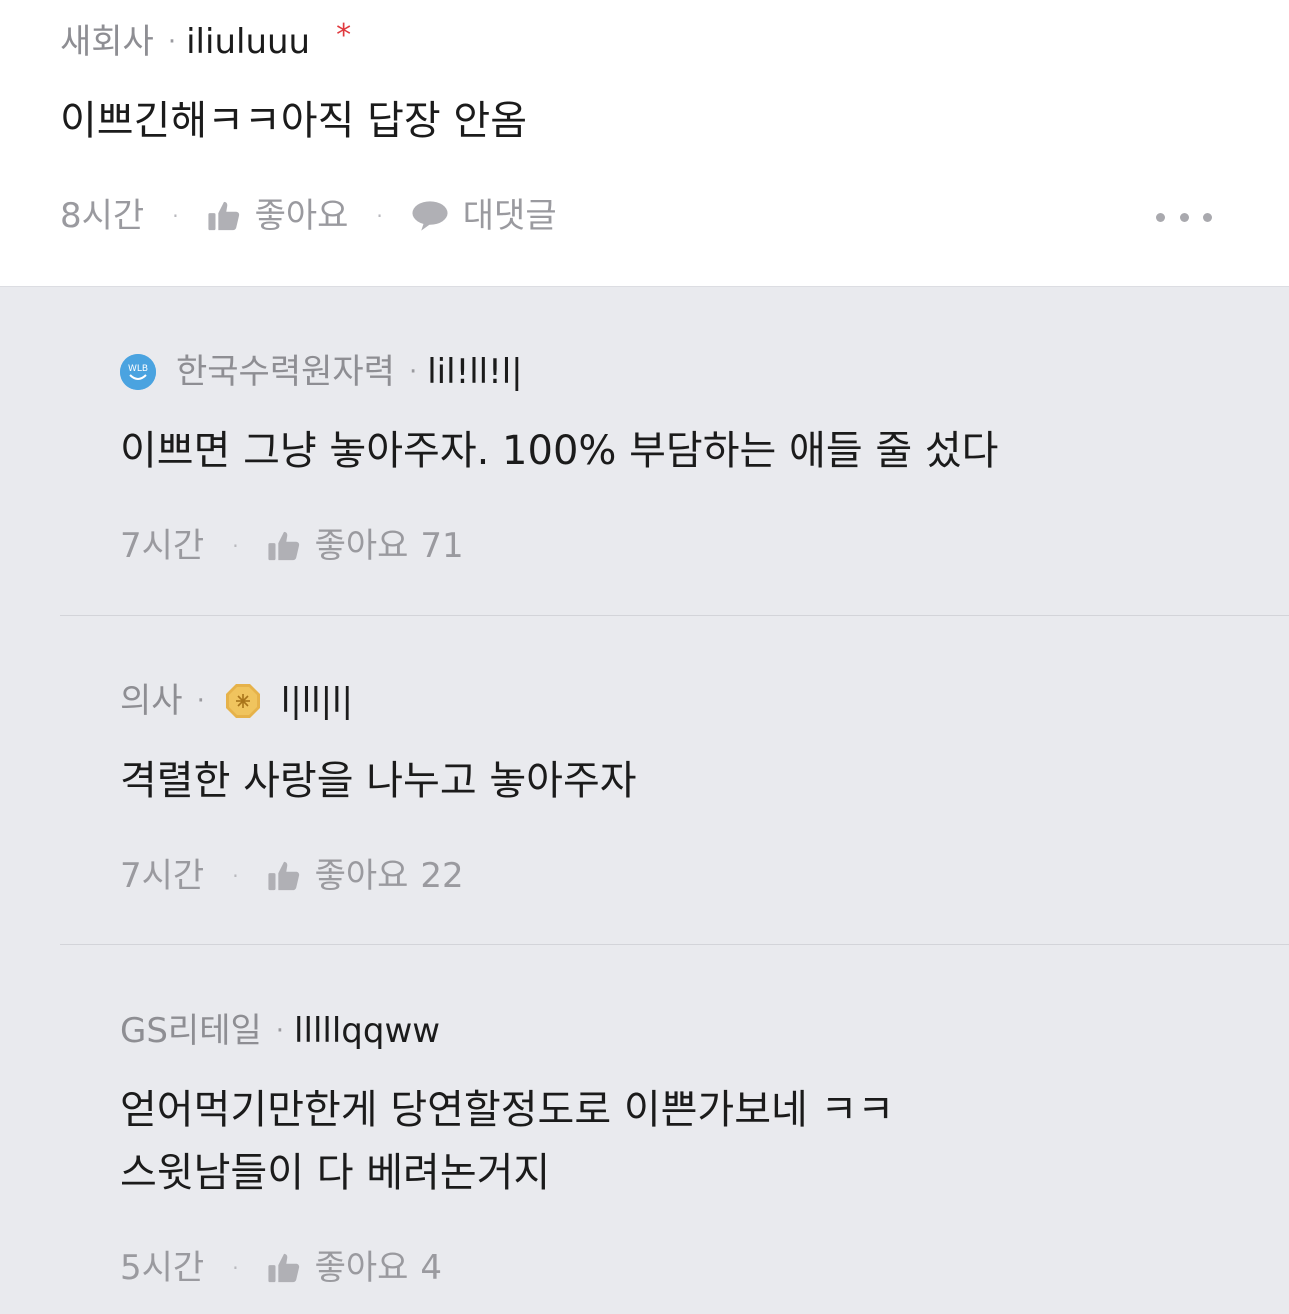 This screenshot has width=1289, height=1314. What do you see at coordinates (102, 216) in the screenshot?
I see `comment-time: 8시간` at bounding box center [102, 216].